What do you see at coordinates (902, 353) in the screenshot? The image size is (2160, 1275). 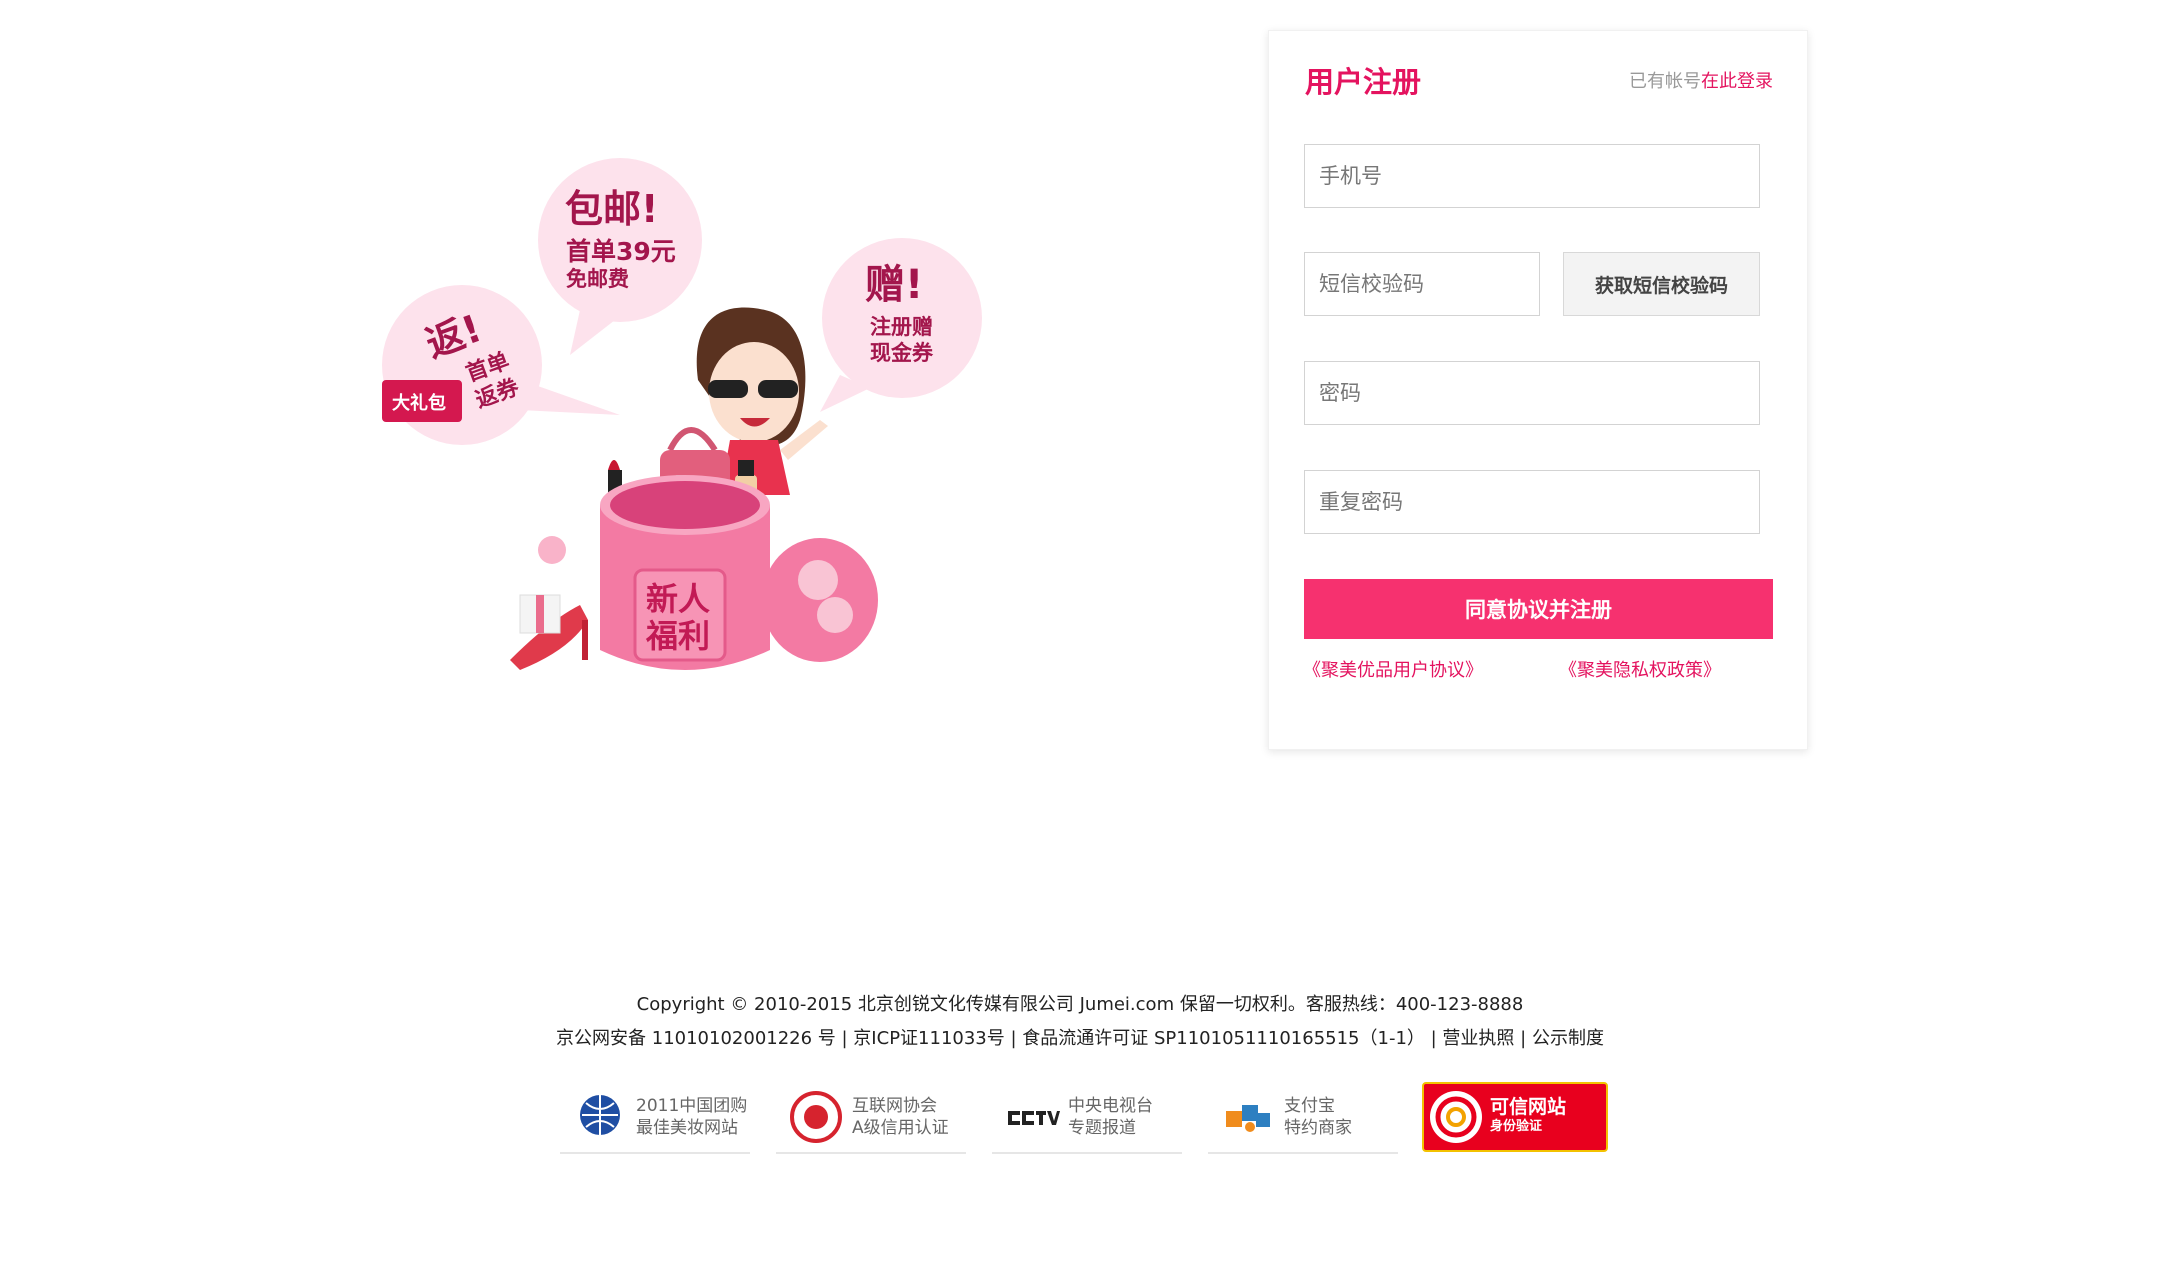 I see `gift-line2: 现金券` at bounding box center [902, 353].